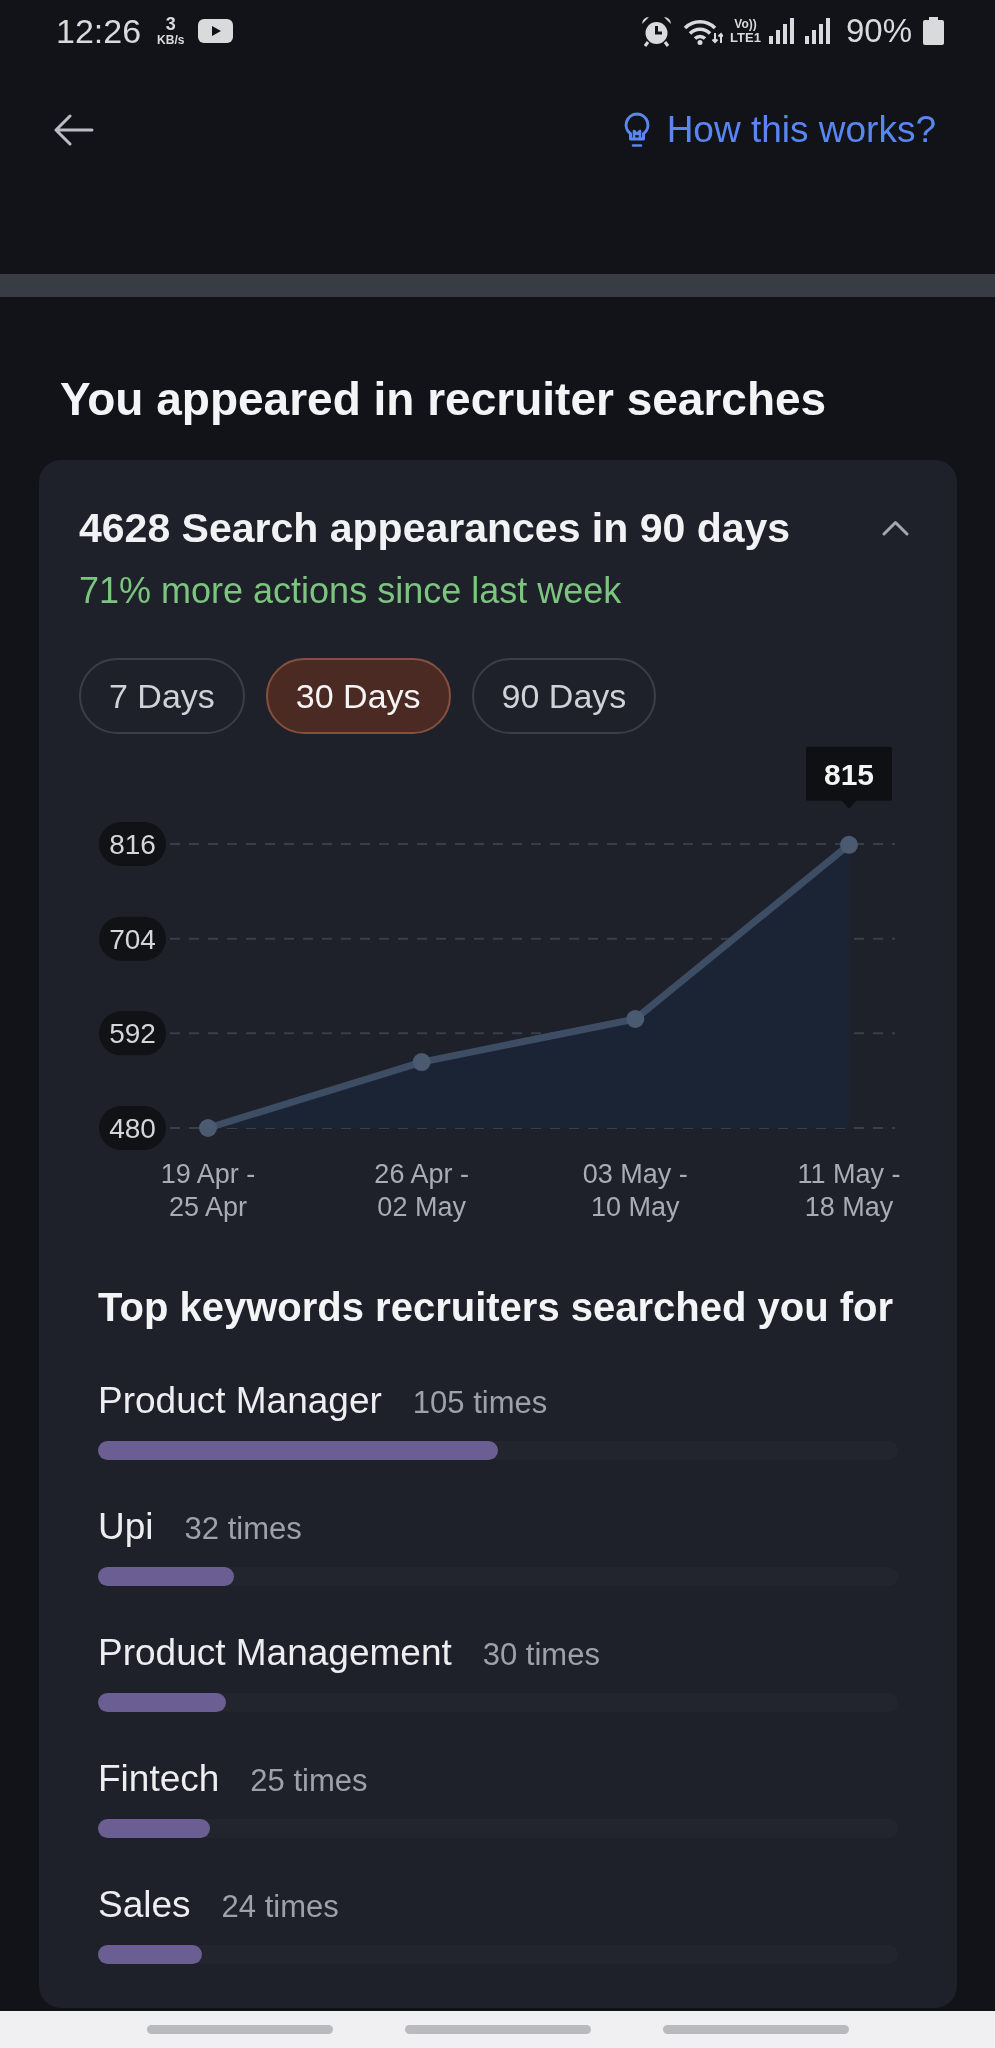 The width and height of the screenshot is (995, 2048). I want to click on keyword-count: 24 times, so click(280, 1907).